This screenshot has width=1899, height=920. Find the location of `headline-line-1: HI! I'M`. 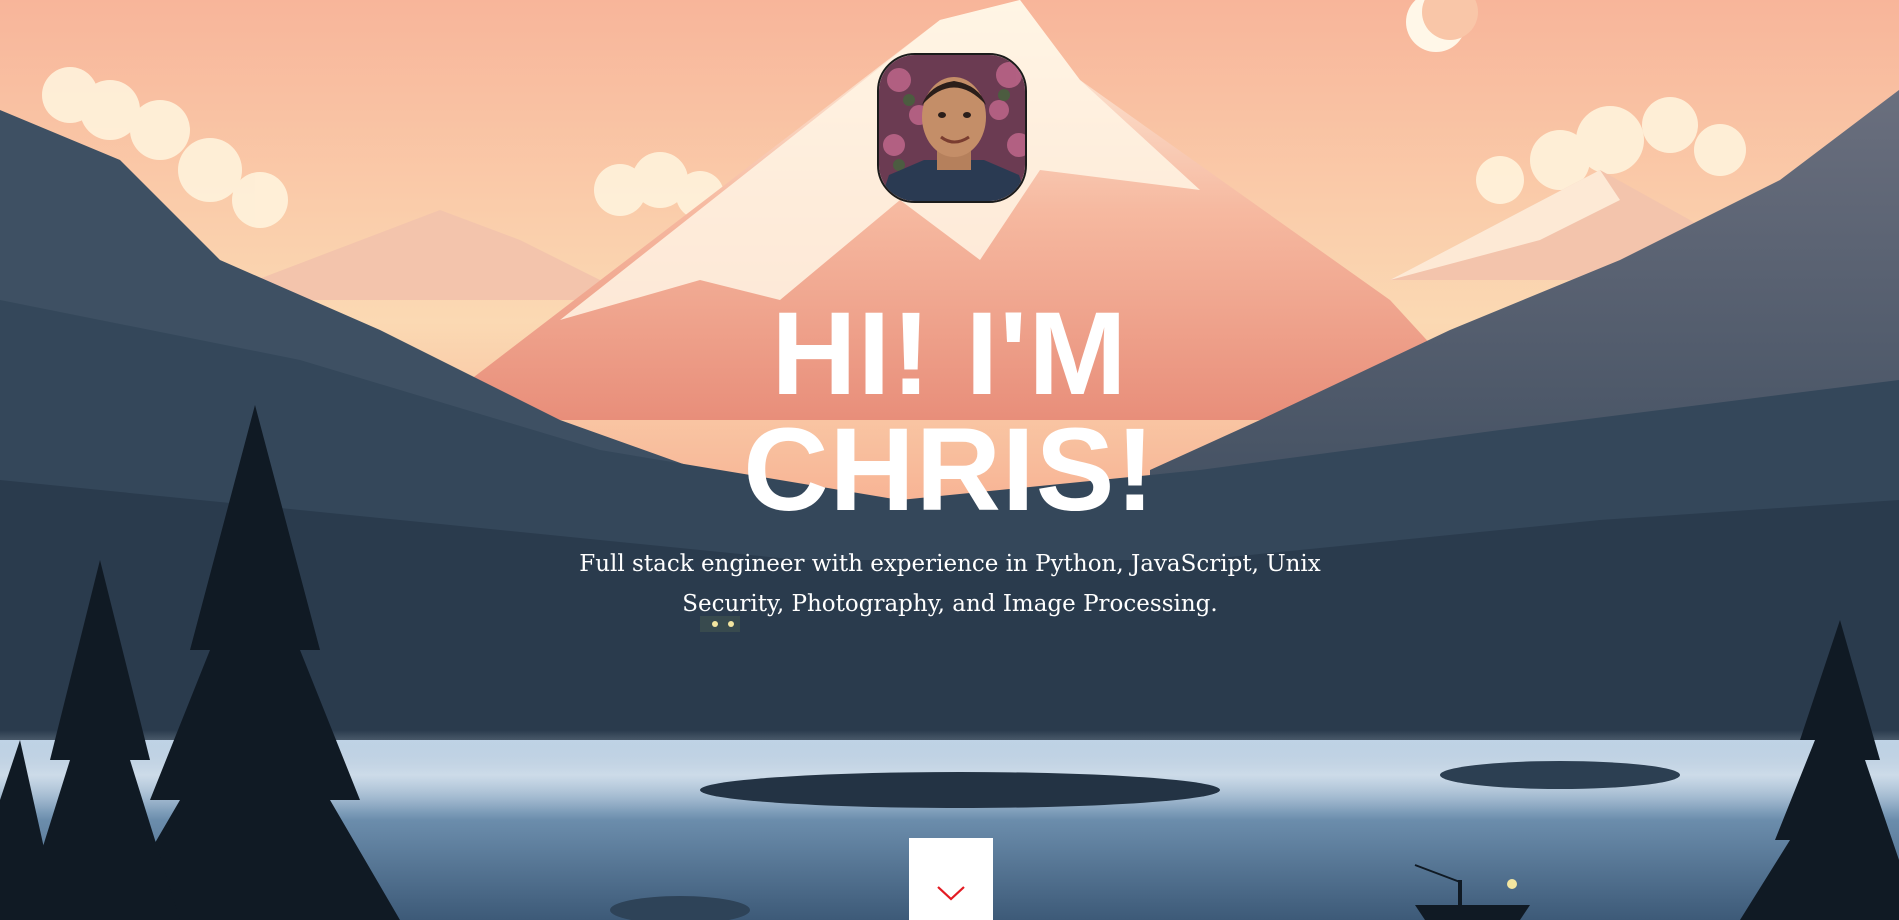

headline-line-1: HI! I'M is located at coordinates (949, 354).